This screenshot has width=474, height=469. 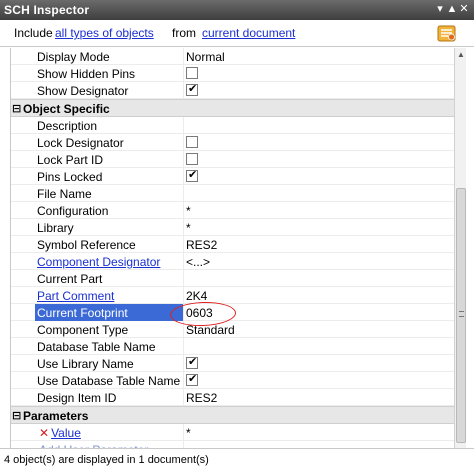 What do you see at coordinates (232, 261) in the screenshot?
I see `property-row: Component Designator <...>` at bounding box center [232, 261].